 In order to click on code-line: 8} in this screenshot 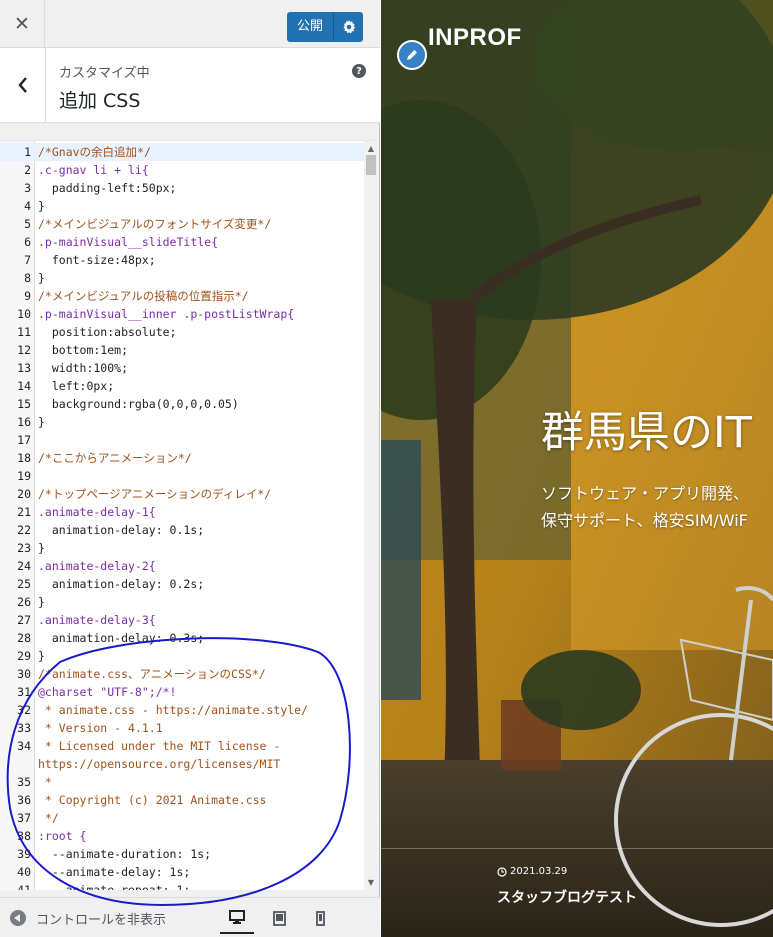, I will do `click(182, 278)`.